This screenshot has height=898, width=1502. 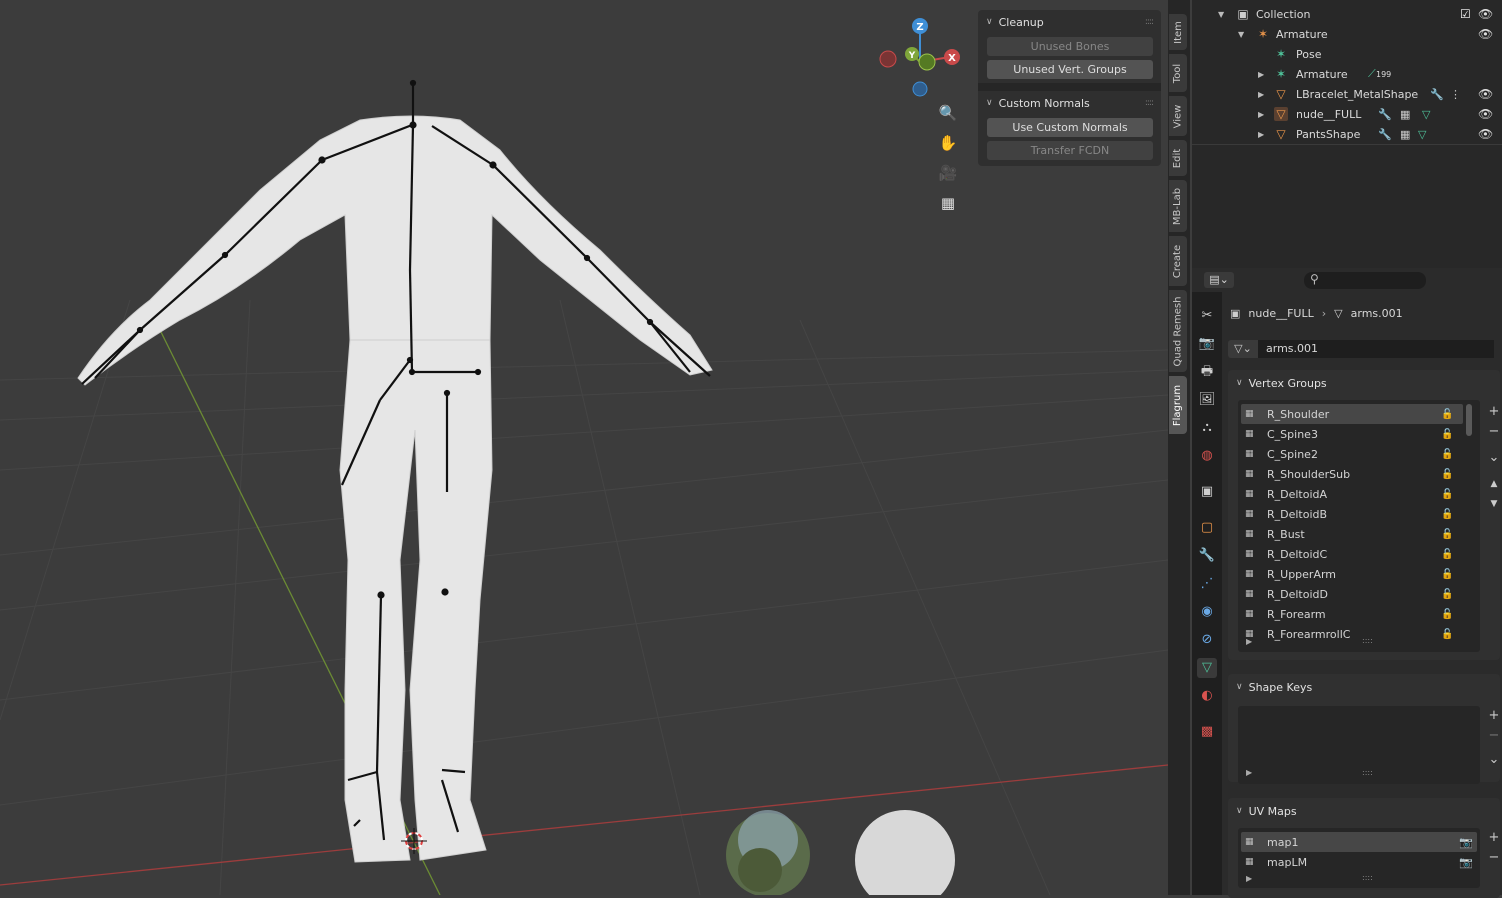 I want to click on unused-vert-groups-button: Unused Vert. Groups, so click(x=1070, y=69).